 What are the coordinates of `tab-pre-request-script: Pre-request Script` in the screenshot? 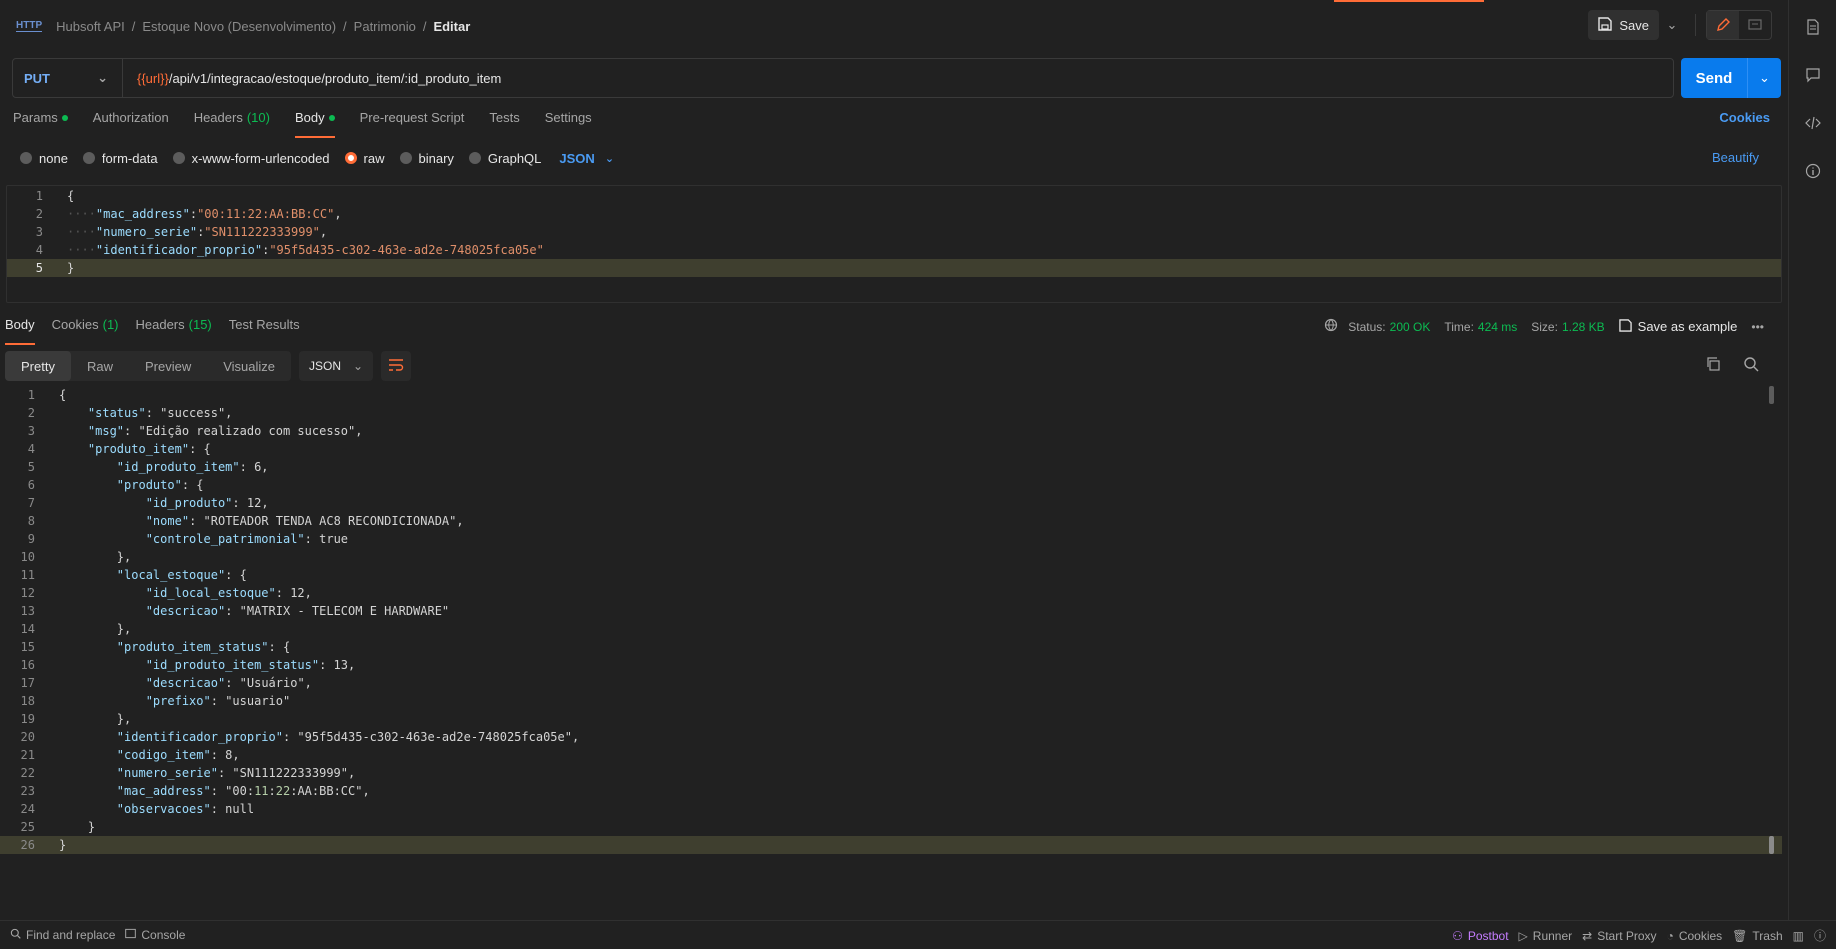 It's located at (412, 124).